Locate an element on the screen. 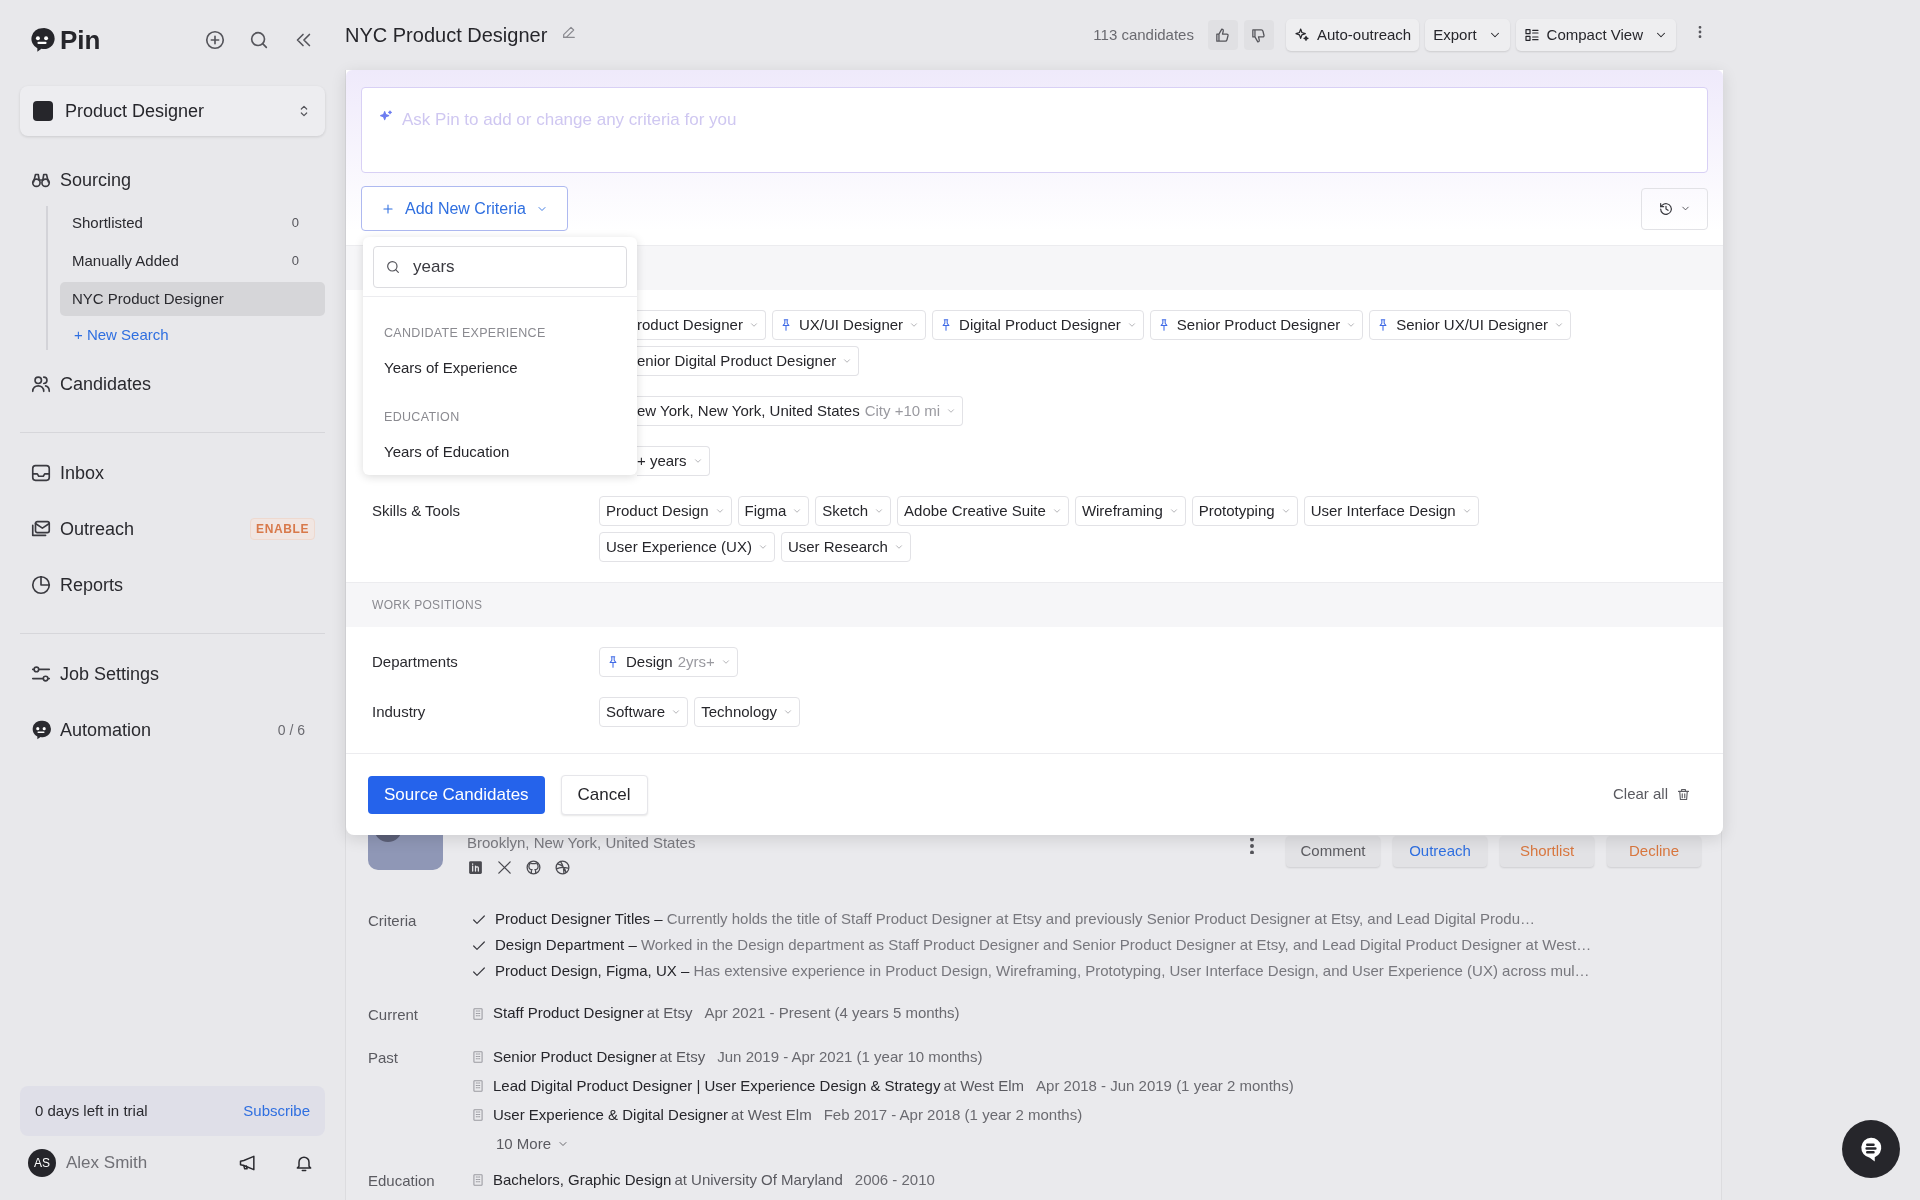  criteria-chip: User Experience (UX) is located at coordinates (687, 547).